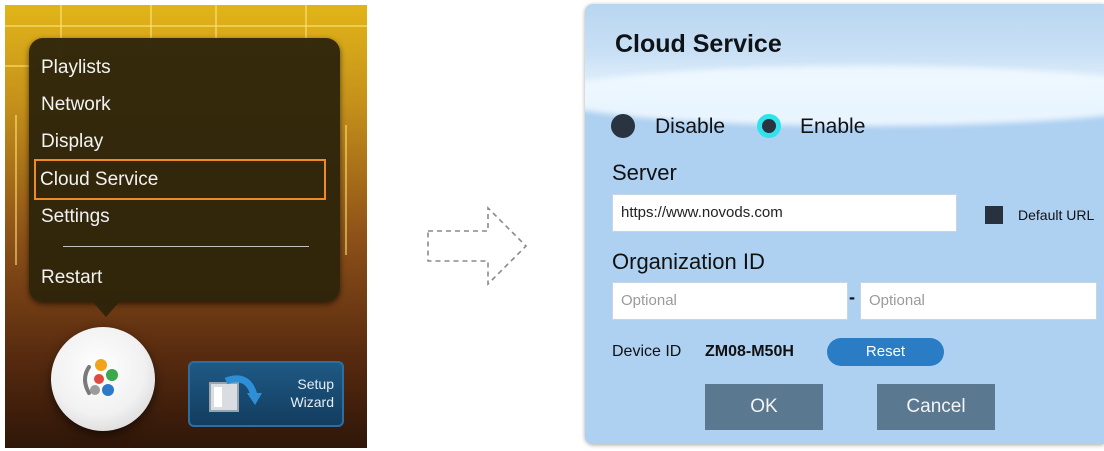  Describe the element at coordinates (106, 309) in the screenshot. I see `menu-pointer` at that location.